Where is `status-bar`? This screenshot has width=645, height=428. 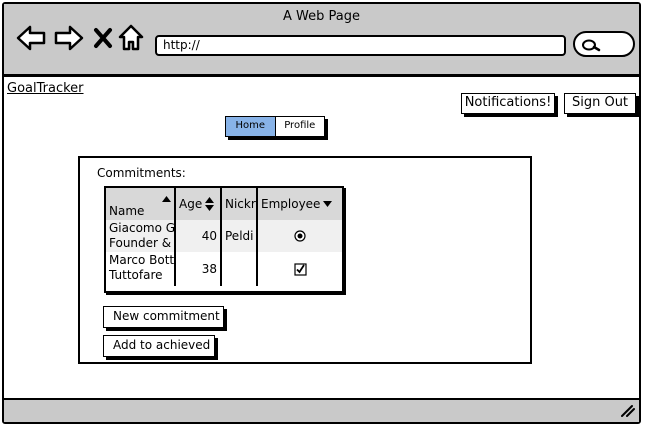 status-bar is located at coordinates (321, 410).